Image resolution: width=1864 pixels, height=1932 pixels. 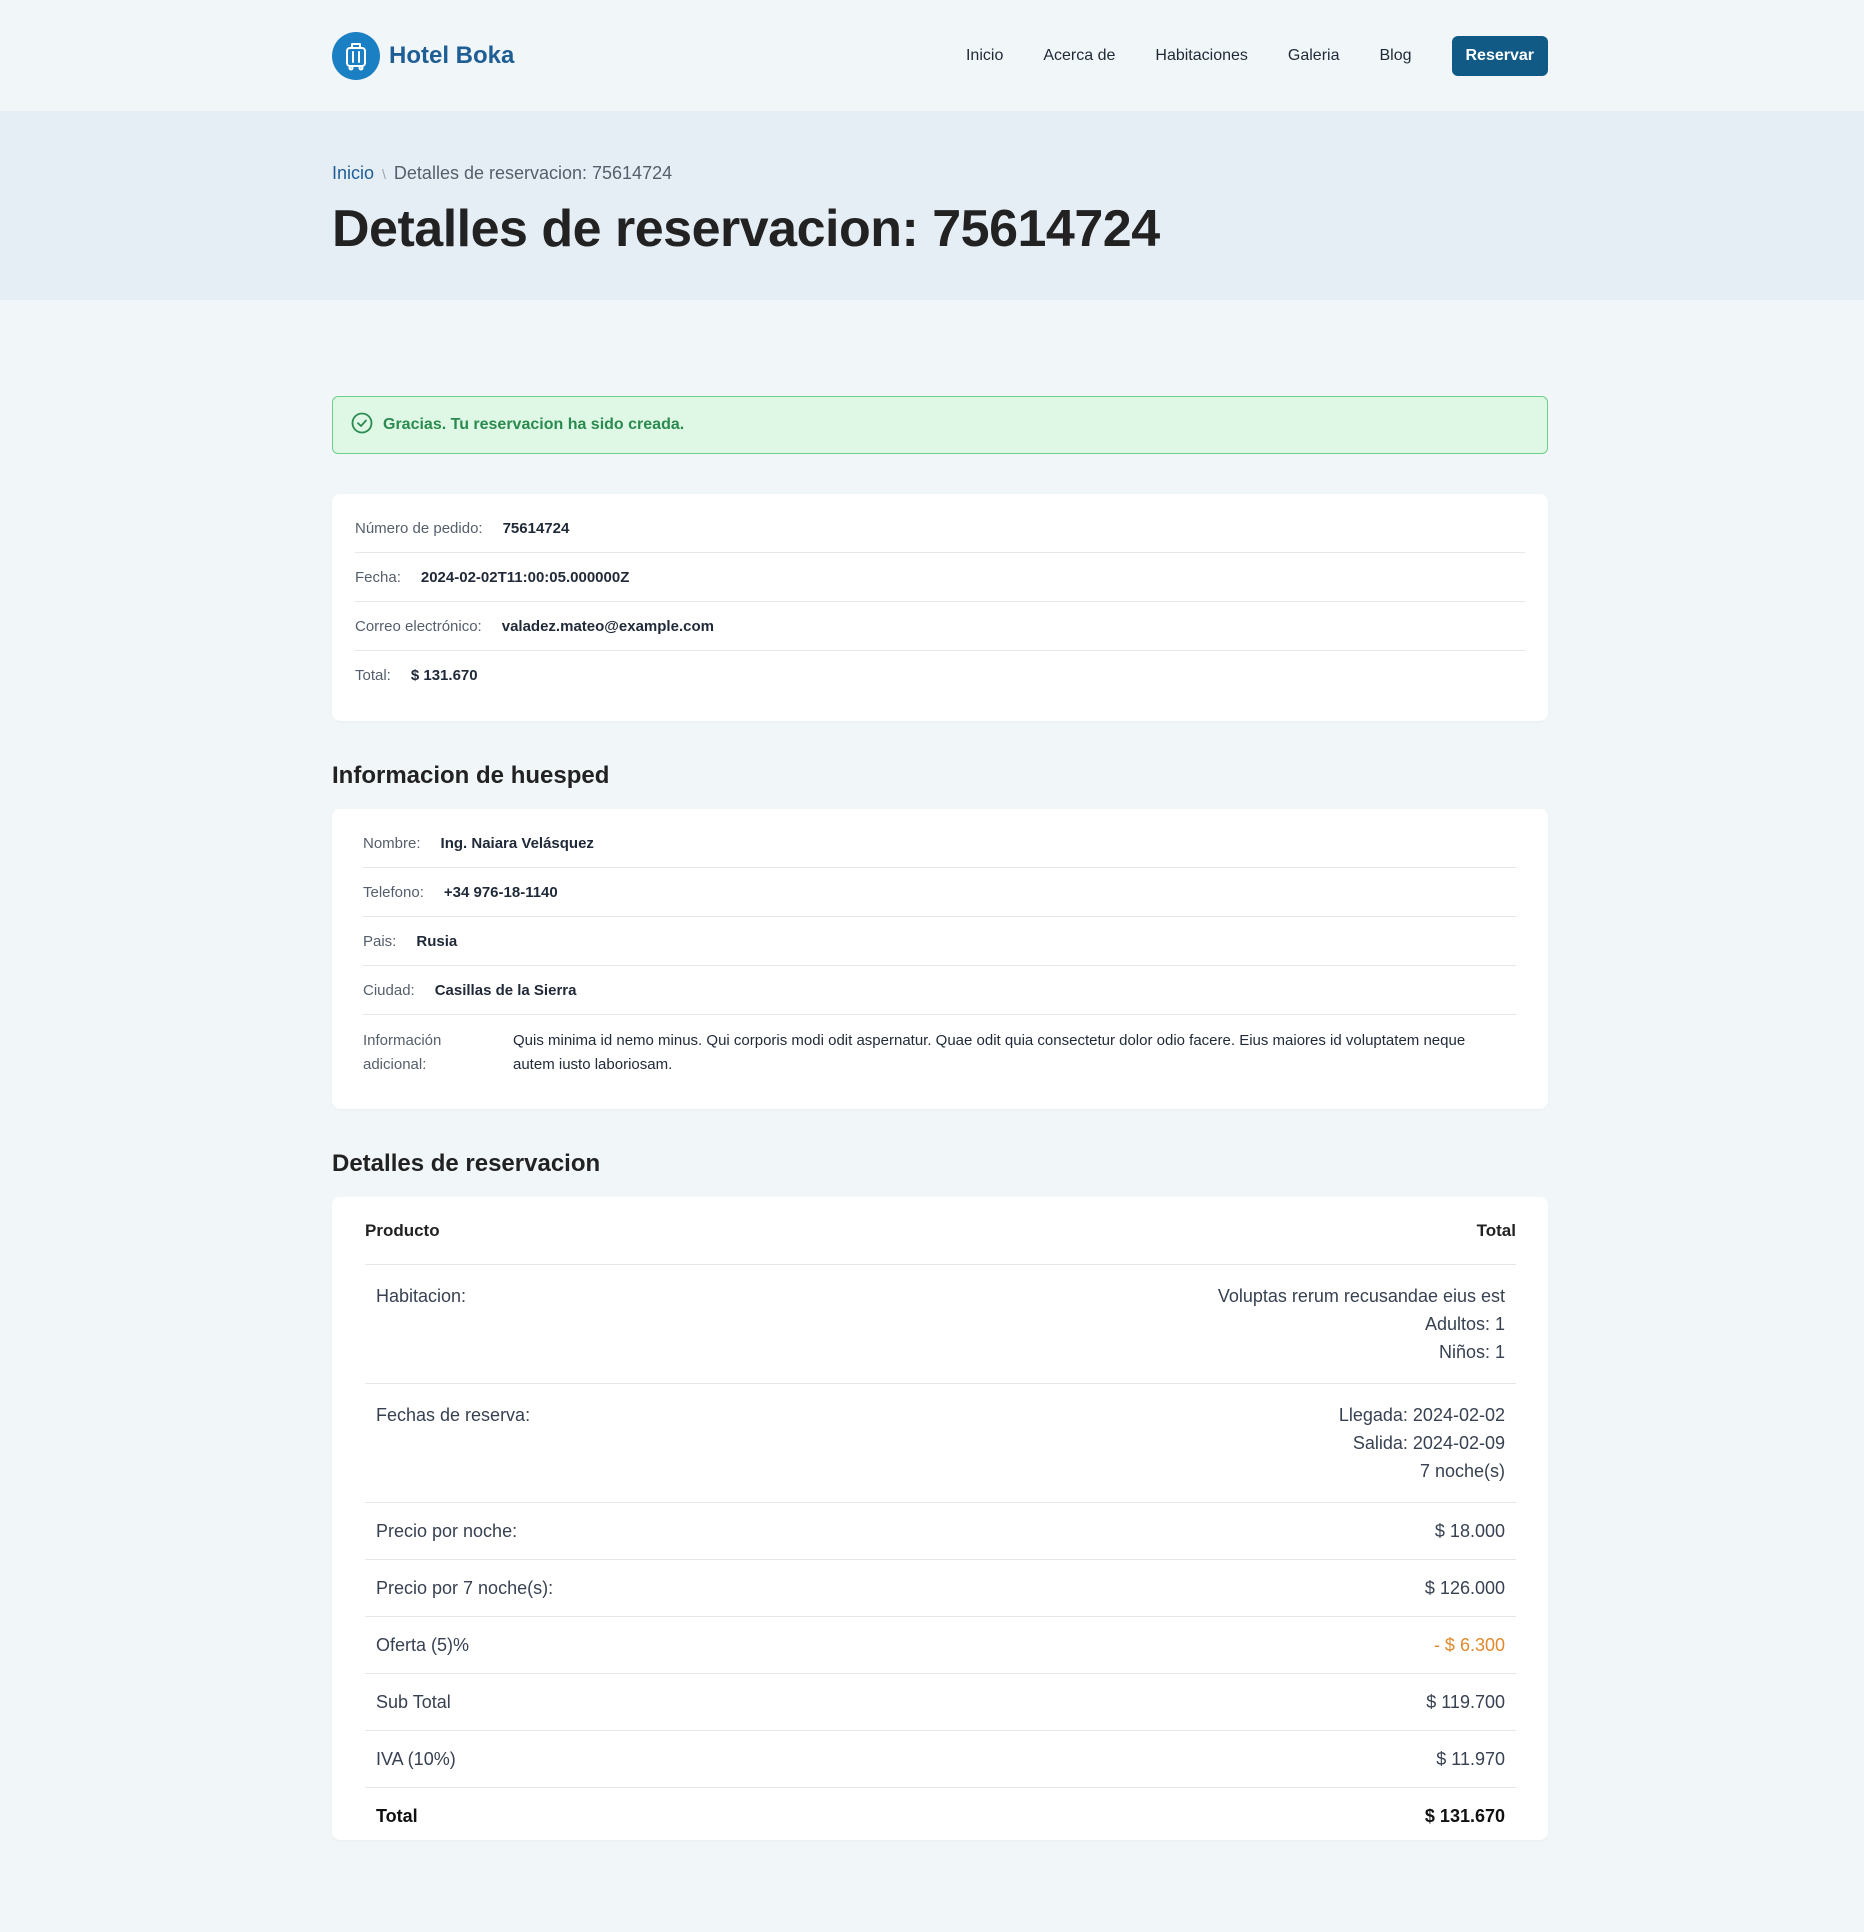 What do you see at coordinates (939, 941) in the screenshot?
I see `guest-country-row: Pais: Rusia` at bounding box center [939, 941].